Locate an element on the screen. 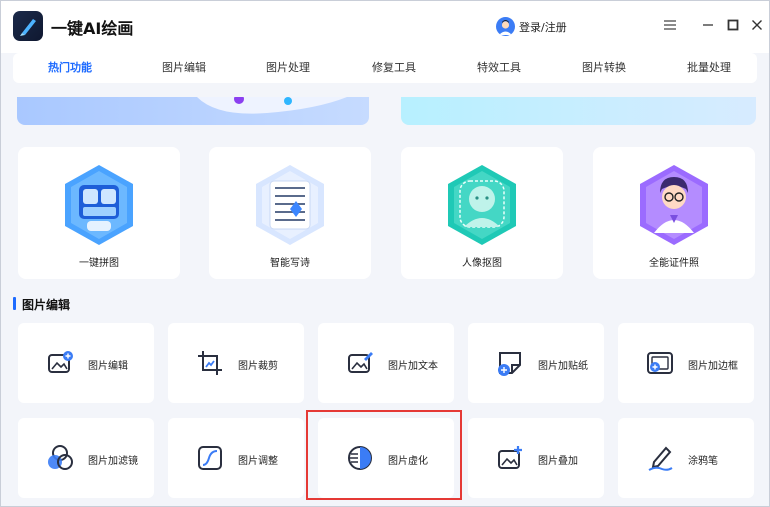 The image size is (770, 507). tool-card-blur: 图片虚化 is located at coordinates (386, 458).